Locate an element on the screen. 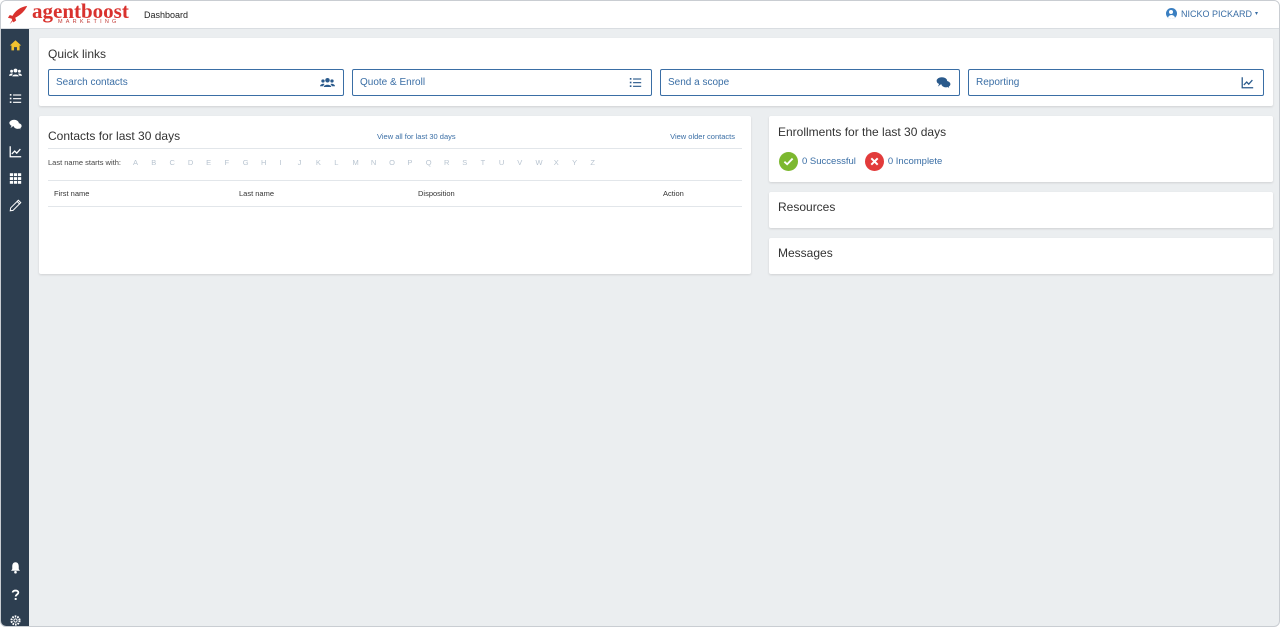  successful-link: 0 Successful is located at coordinates (829, 161).